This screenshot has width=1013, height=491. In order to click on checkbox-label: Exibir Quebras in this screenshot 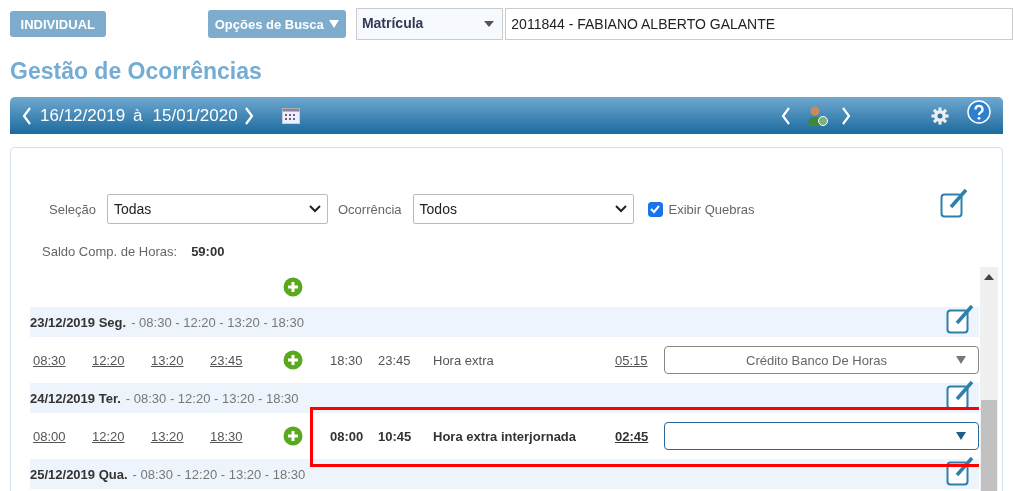, I will do `click(711, 209)`.